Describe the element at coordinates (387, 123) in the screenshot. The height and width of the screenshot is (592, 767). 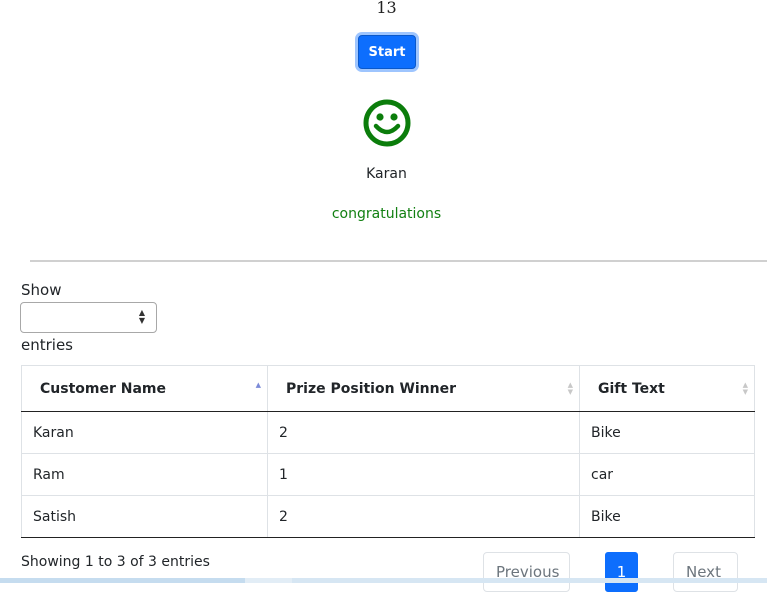
I see `smiley-face-icon` at that location.